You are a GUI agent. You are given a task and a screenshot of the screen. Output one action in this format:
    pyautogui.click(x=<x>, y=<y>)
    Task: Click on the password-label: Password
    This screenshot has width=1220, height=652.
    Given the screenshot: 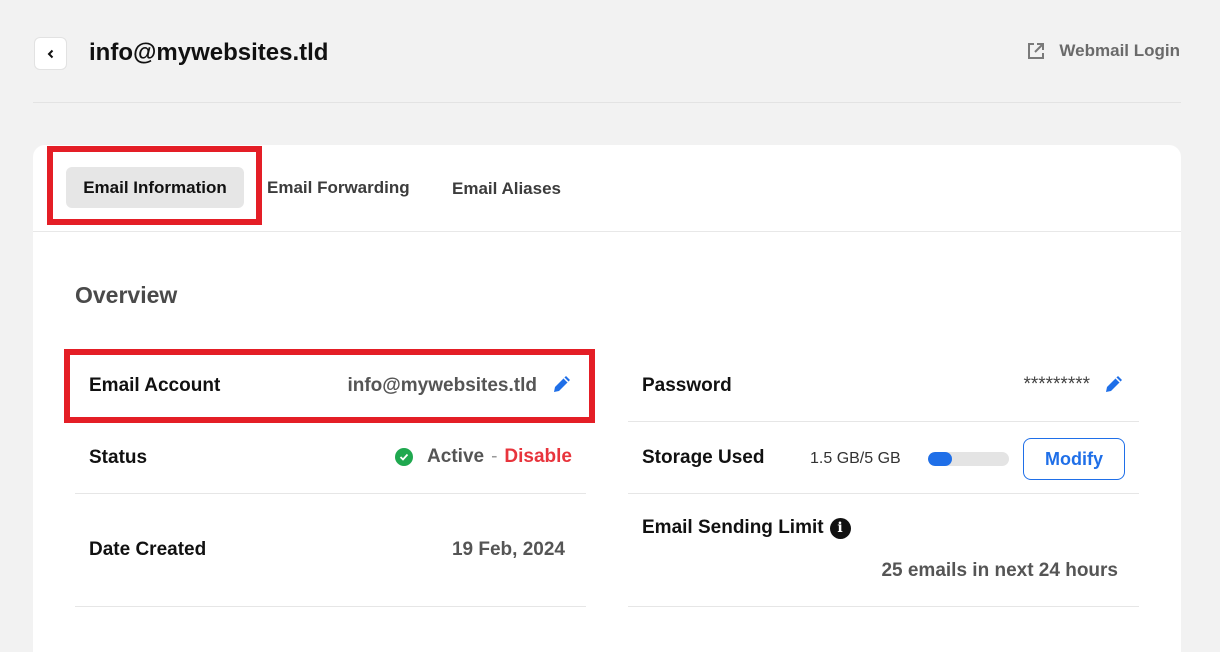 What is the action you would take?
    pyautogui.click(x=687, y=385)
    